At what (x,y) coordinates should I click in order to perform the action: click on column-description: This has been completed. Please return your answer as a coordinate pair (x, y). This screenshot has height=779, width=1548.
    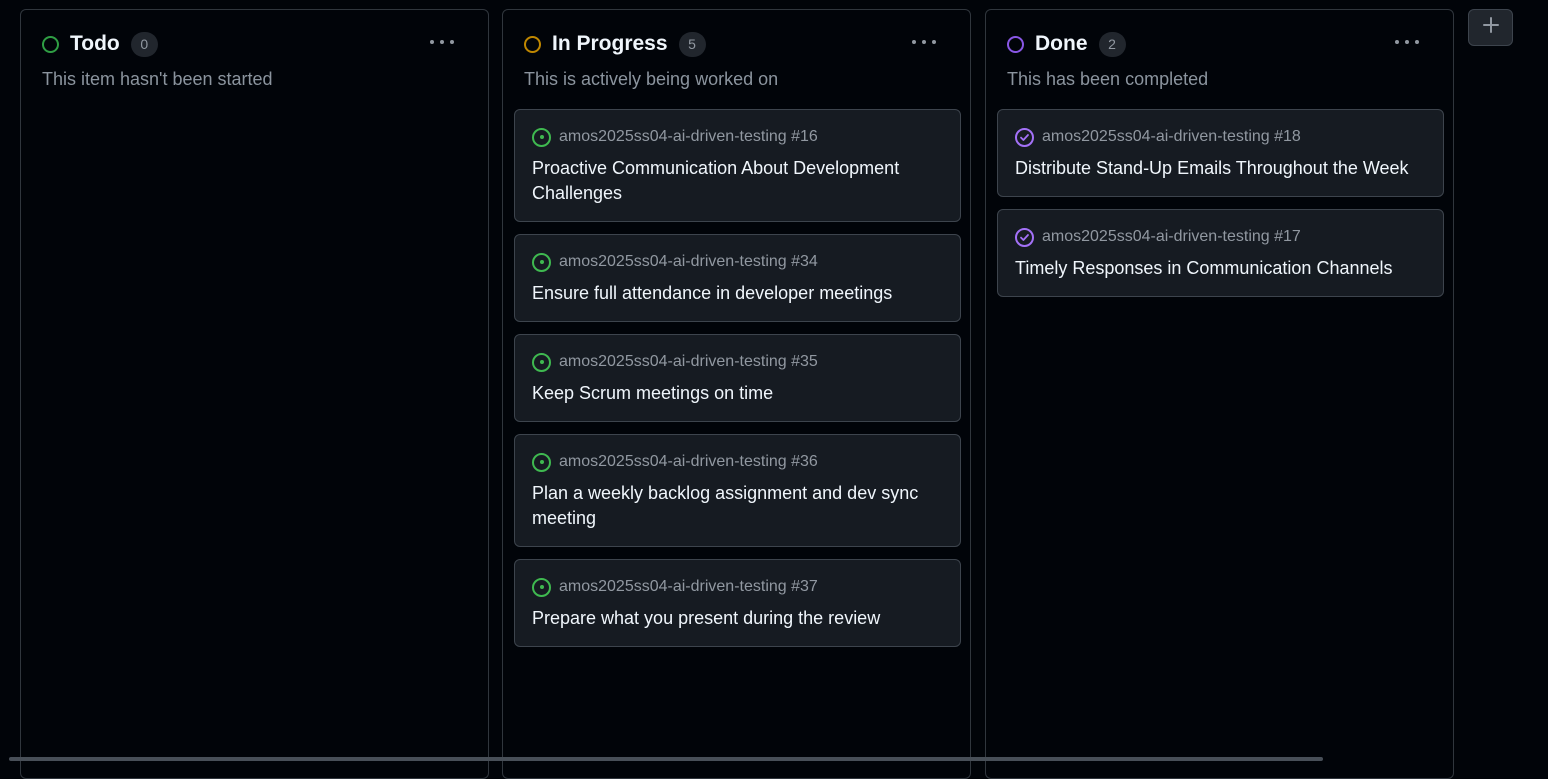
    Looking at the image, I should click on (1108, 79).